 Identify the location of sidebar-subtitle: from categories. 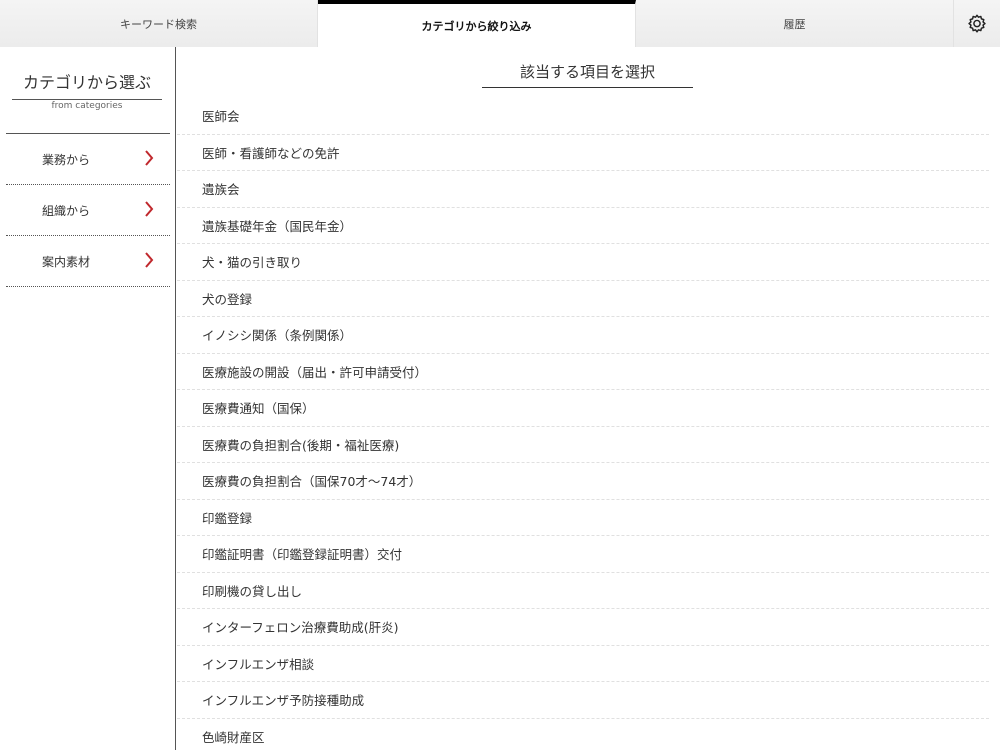
(87, 106).